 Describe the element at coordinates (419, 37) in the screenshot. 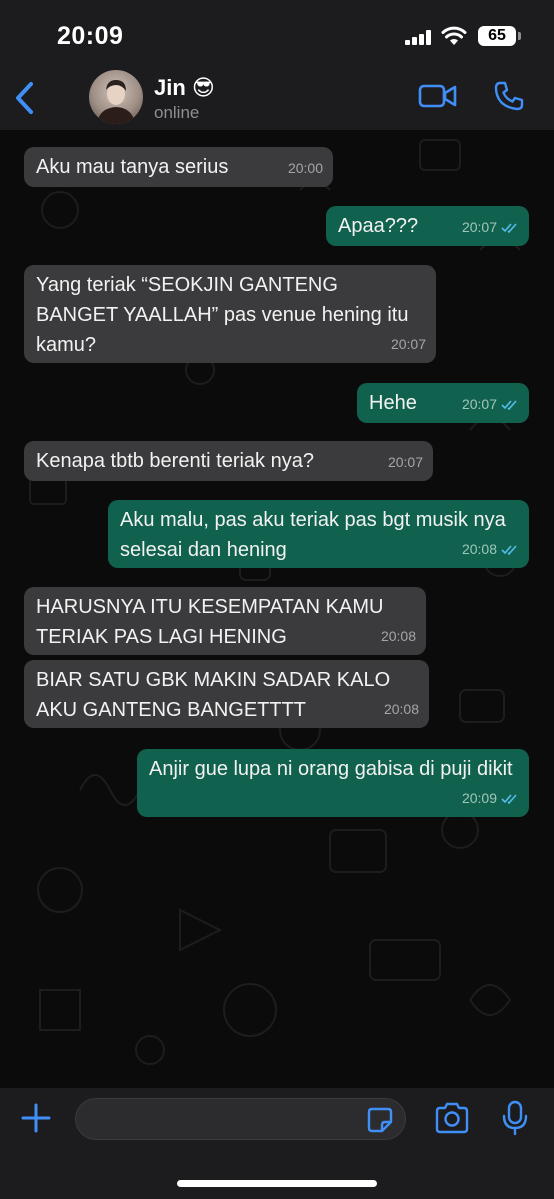

I see `signal-strength-icon` at that location.